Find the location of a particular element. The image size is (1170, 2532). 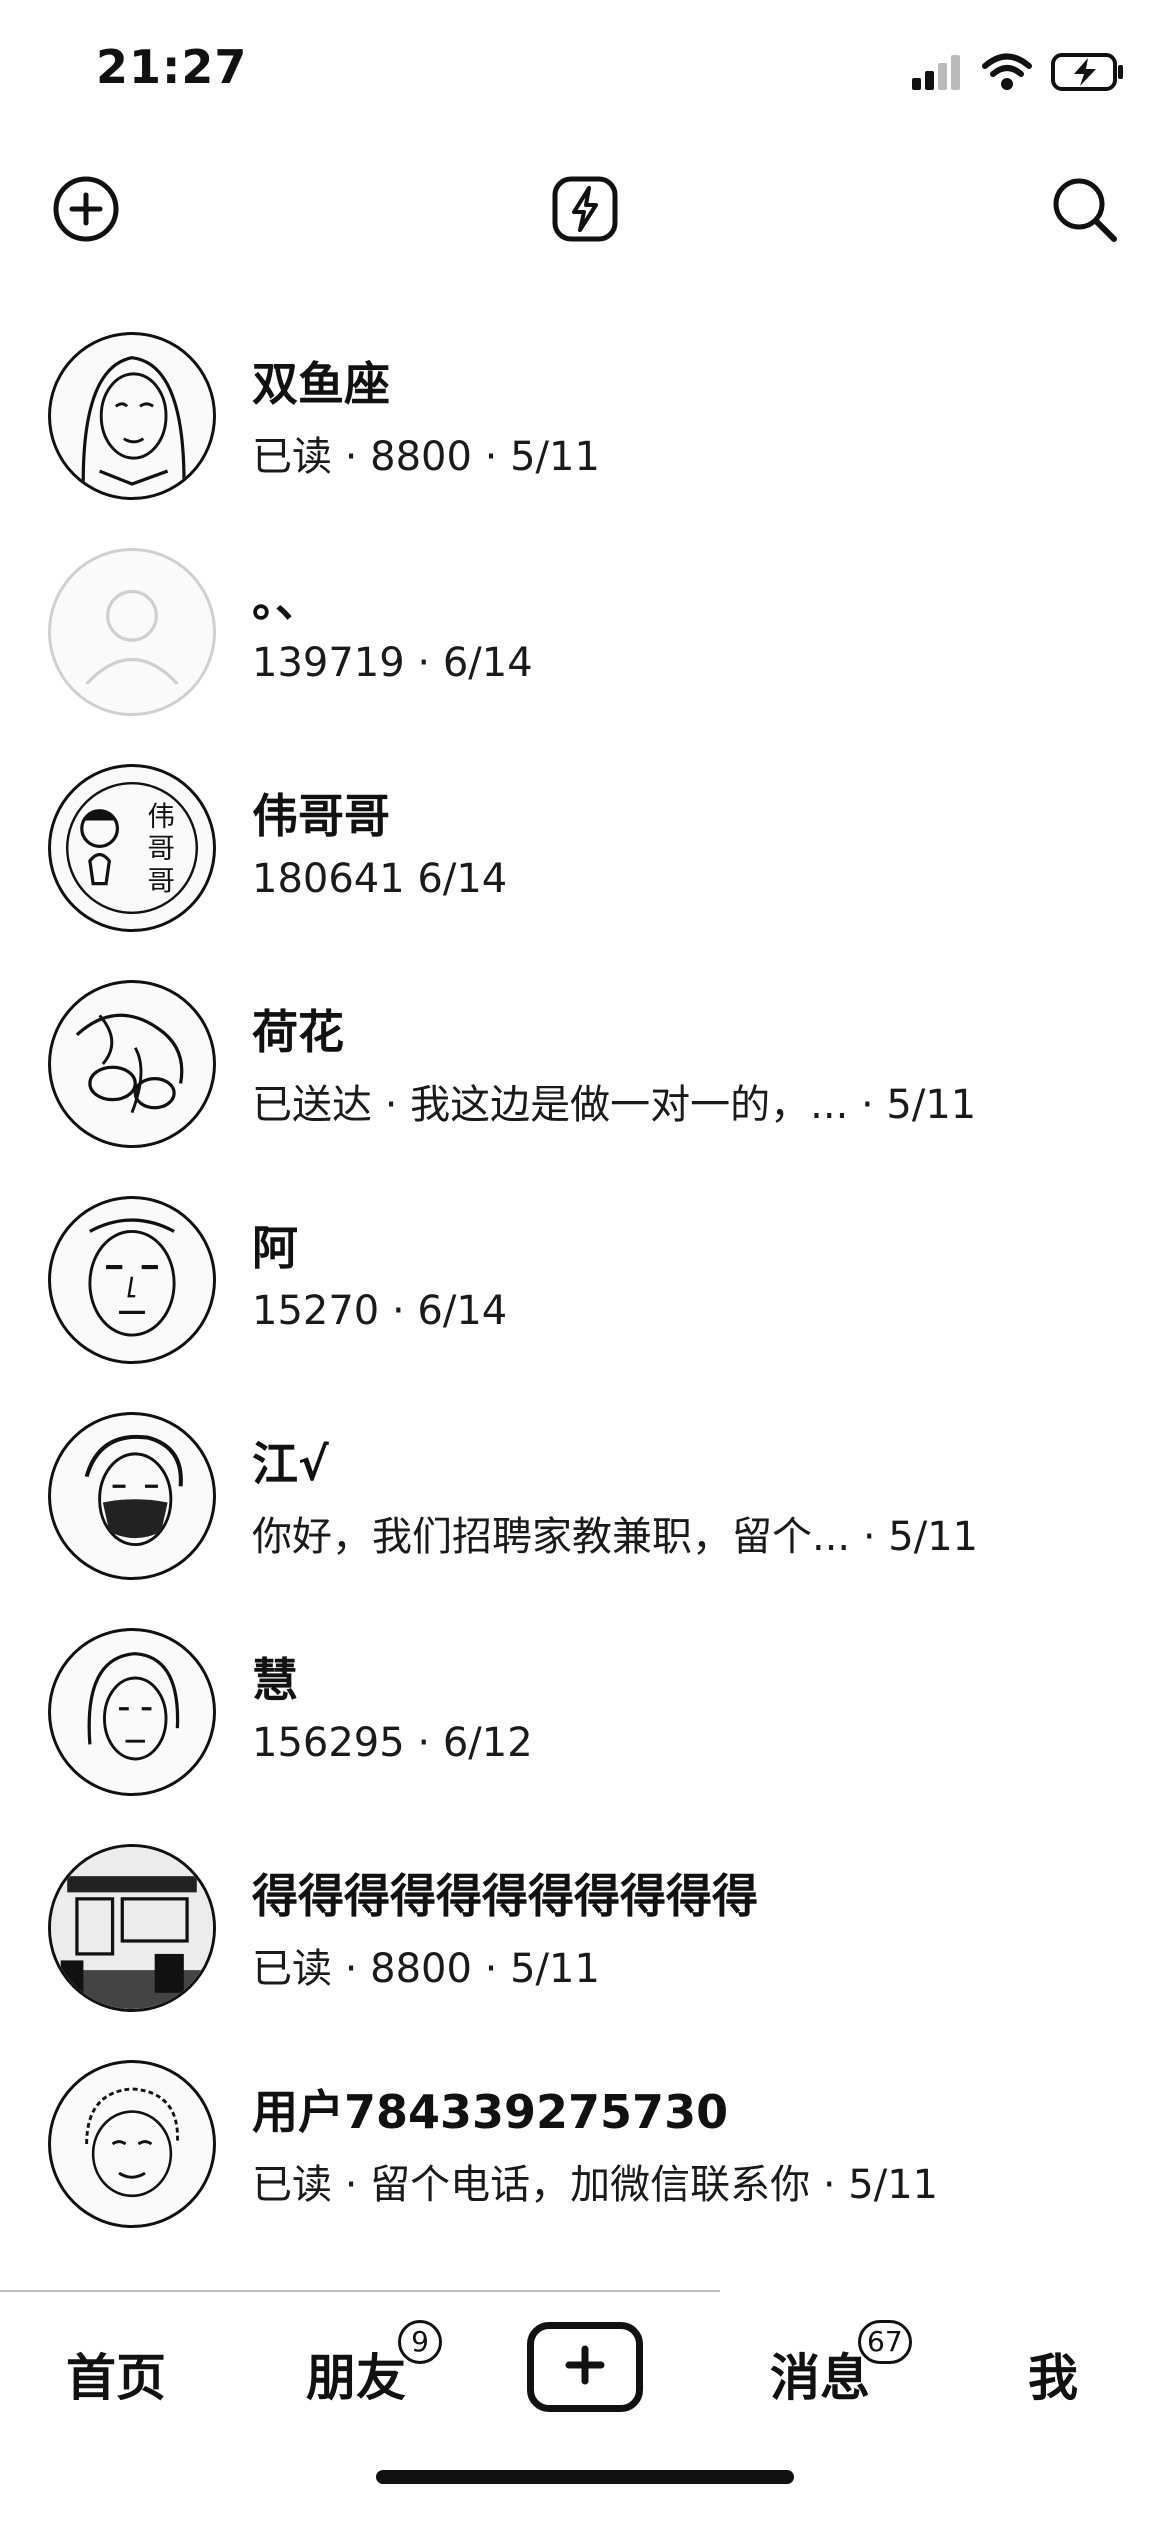

status-icons is located at coordinates (1018, 74).